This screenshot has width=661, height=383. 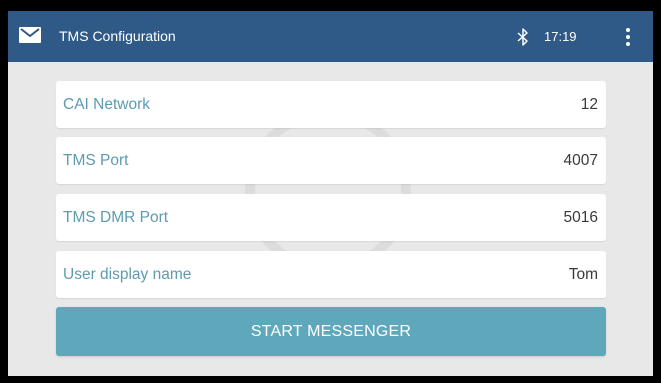 I want to click on field-value: 4007, so click(x=581, y=160).